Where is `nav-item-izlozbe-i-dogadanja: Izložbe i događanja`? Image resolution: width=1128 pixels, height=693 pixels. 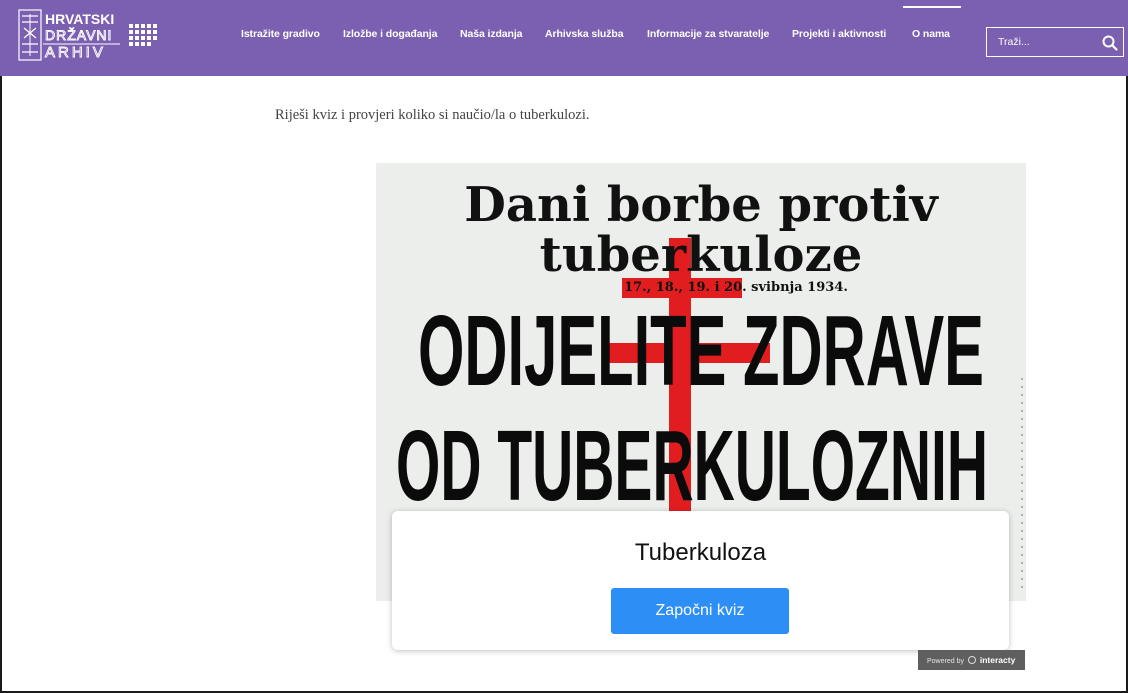
nav-item-izlozbe-i-dogadanja: Izložbe i događanja is located at coordinates (390, 34).